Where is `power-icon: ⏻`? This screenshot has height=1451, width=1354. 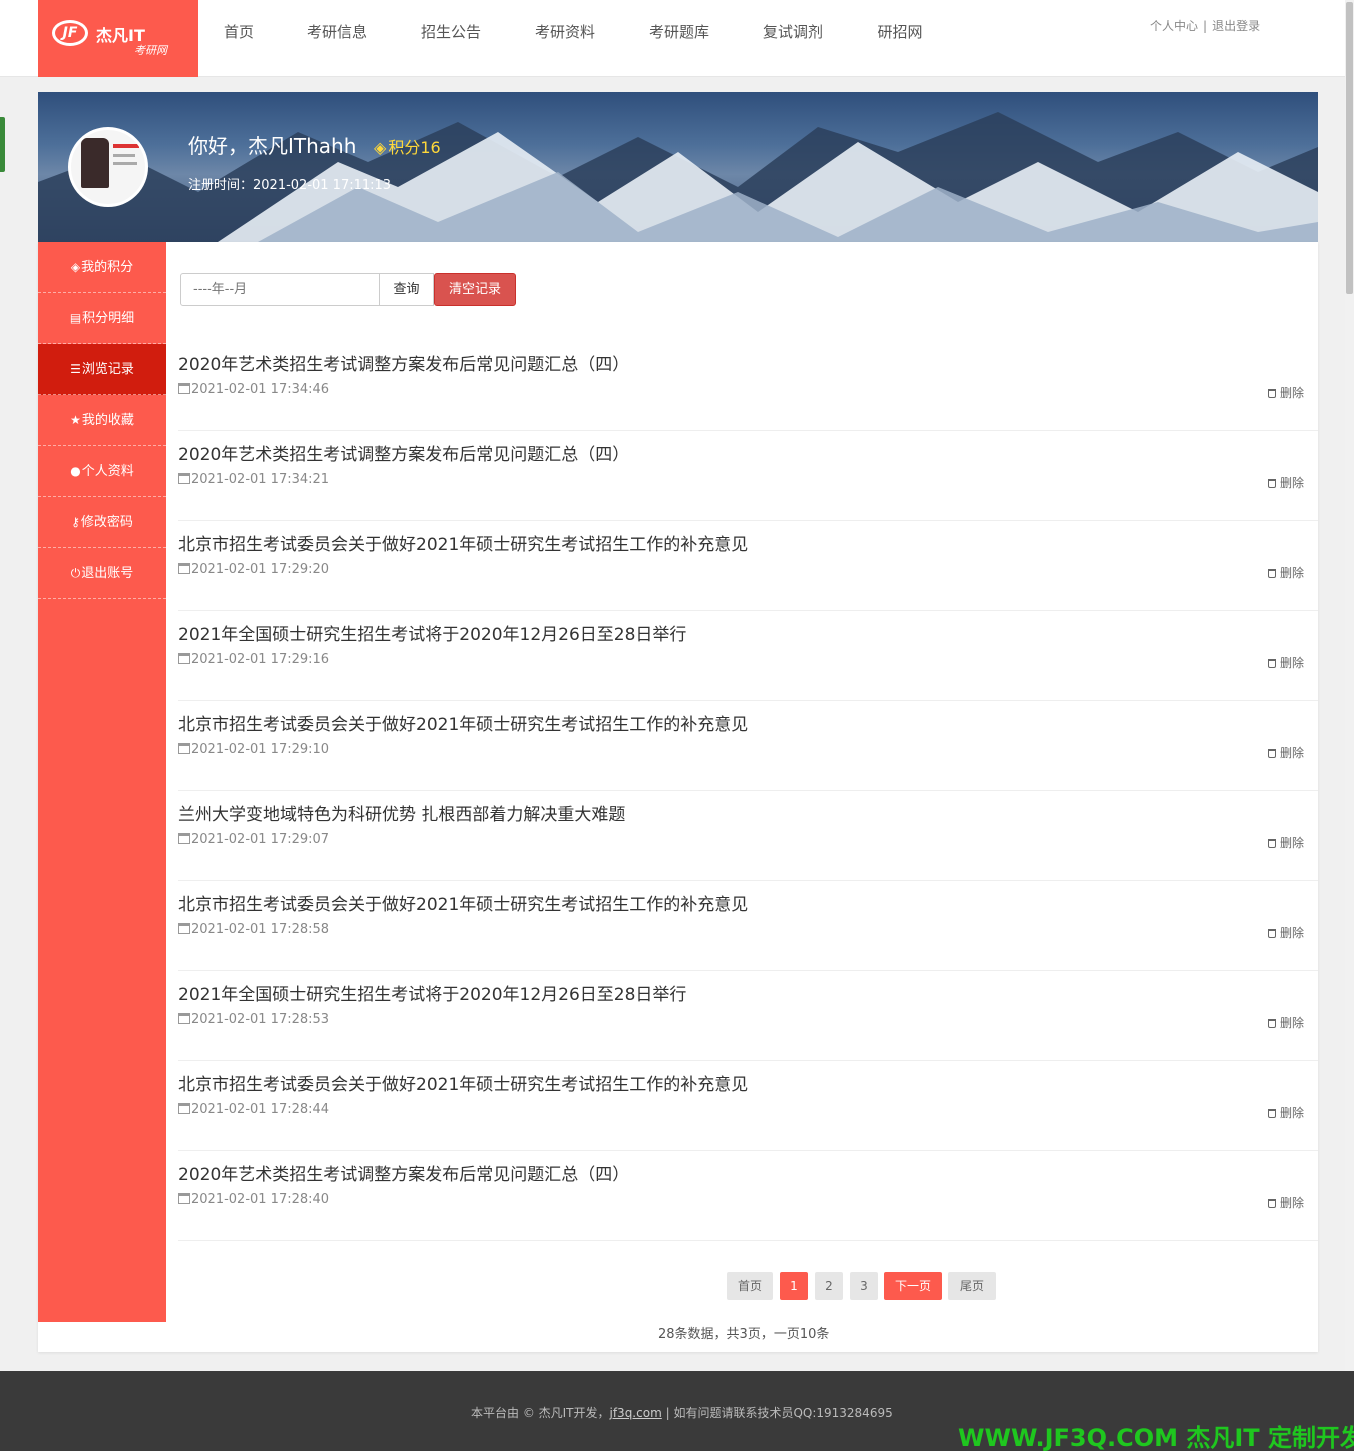 power-icon: ⏻ is located at coordinates (75, 573).